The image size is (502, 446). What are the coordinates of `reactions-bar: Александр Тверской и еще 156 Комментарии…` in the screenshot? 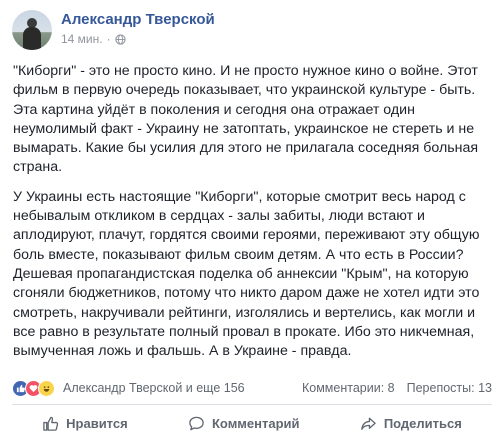 It's located at (252, 388).